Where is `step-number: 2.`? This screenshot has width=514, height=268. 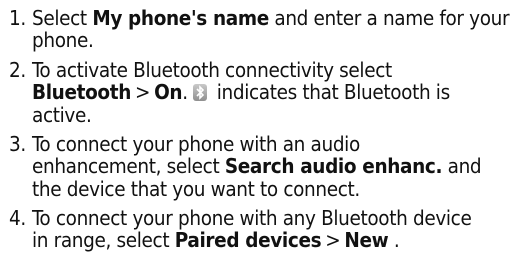
step-number: 2. is located at coordinates (17, 70).